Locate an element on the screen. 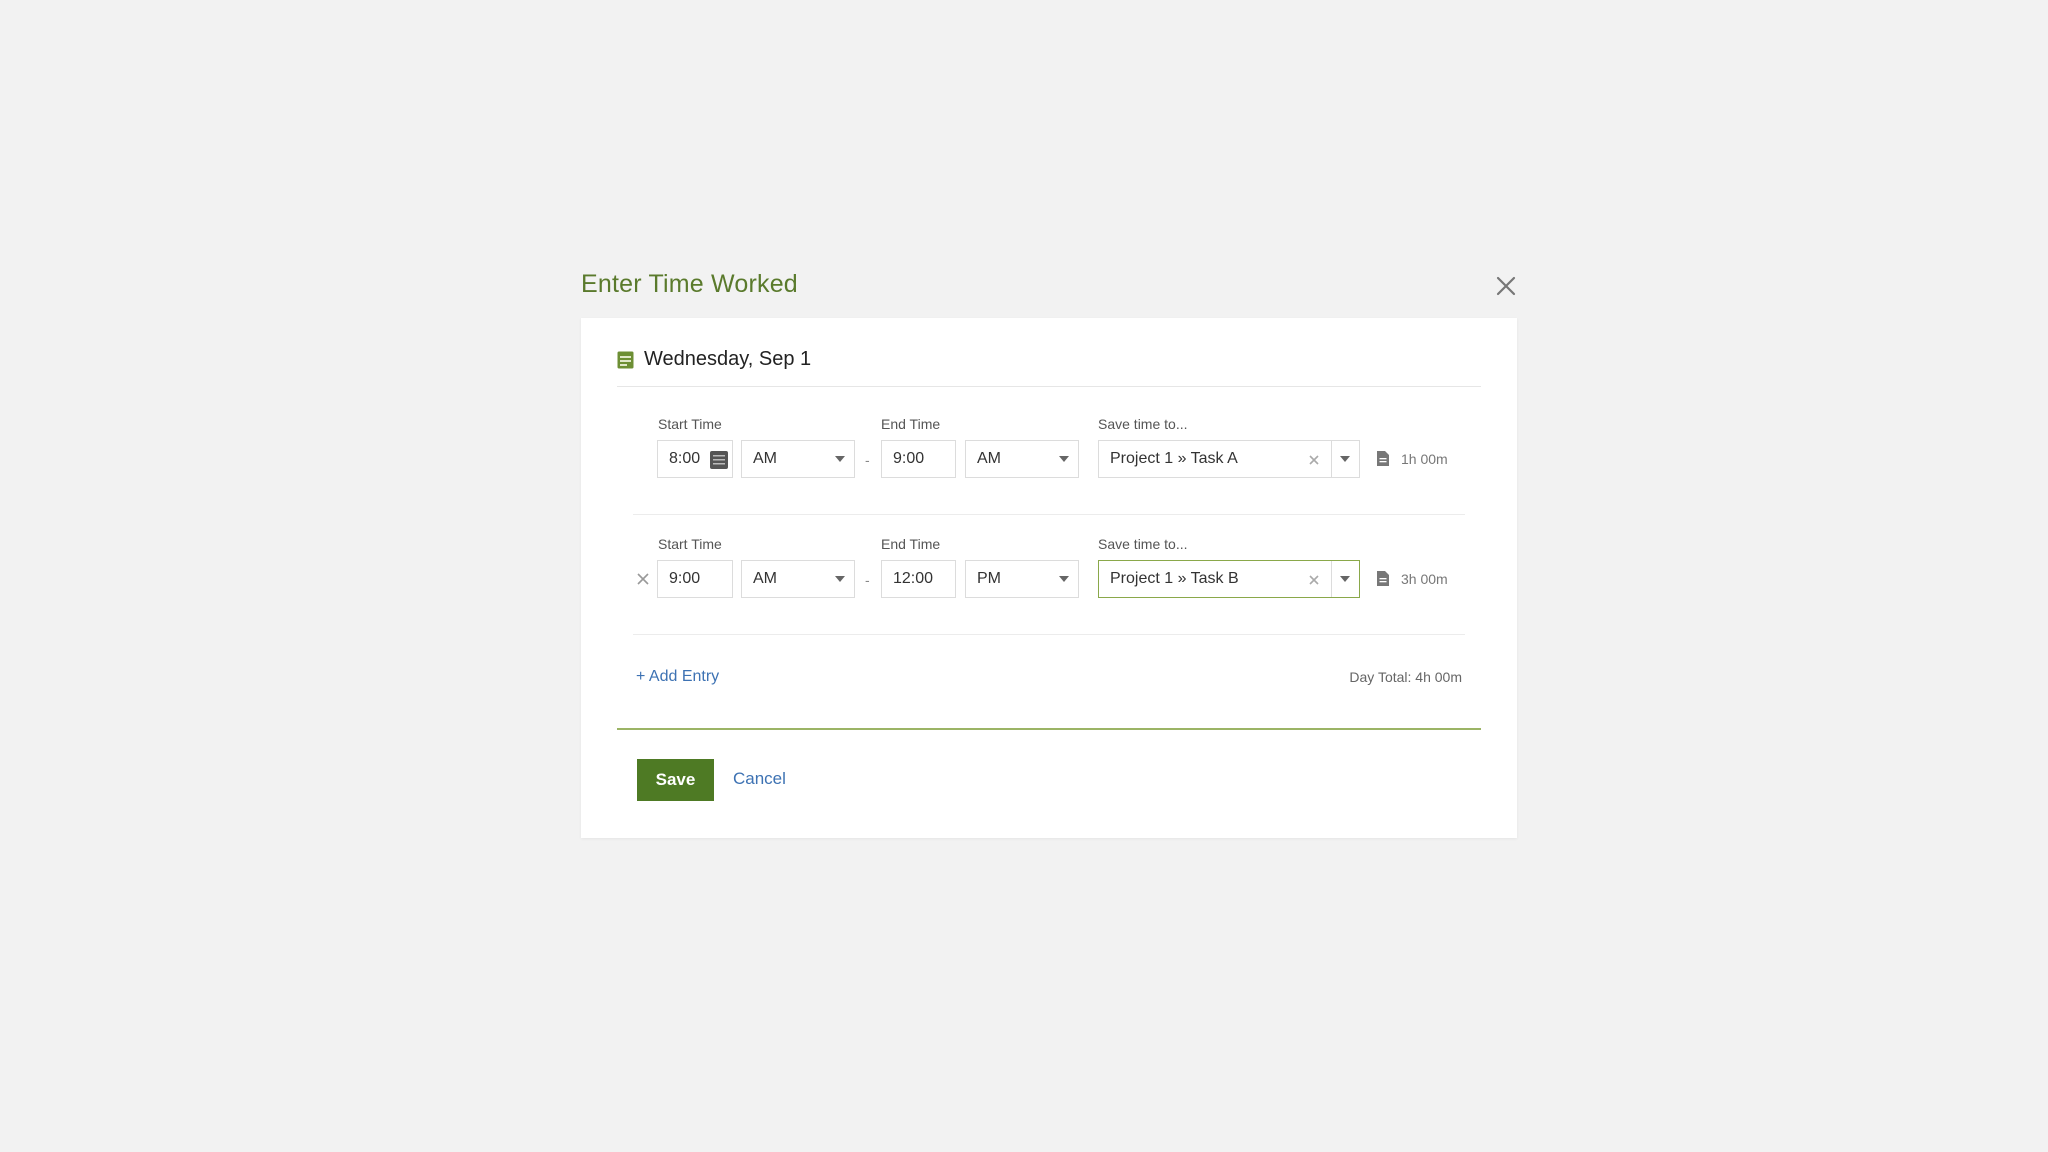 The width and height of the screenshot is (2048, 1152). clock-icon is located at coordinates (719, 460).